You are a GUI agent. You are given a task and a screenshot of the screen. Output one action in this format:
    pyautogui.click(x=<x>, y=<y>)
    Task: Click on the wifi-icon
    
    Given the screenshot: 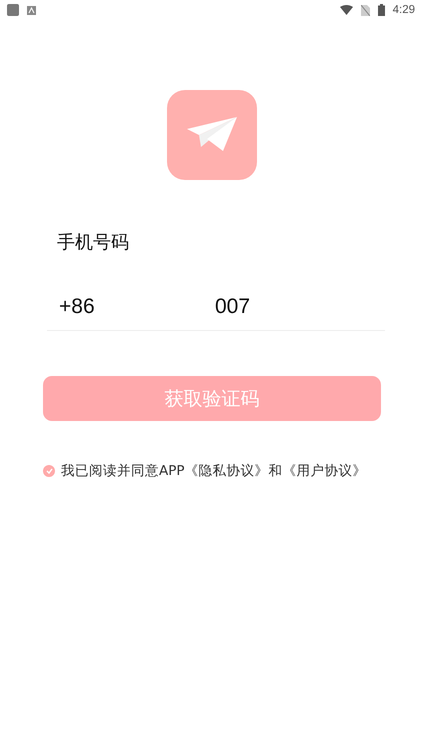 What is the action you would take?
    pyautogui.click(x=346, y=10)
    